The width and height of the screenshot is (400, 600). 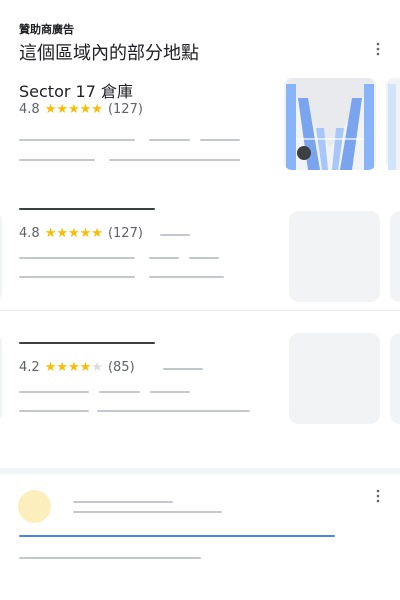 I want to click on card-divider, so click(x=200, y=310).